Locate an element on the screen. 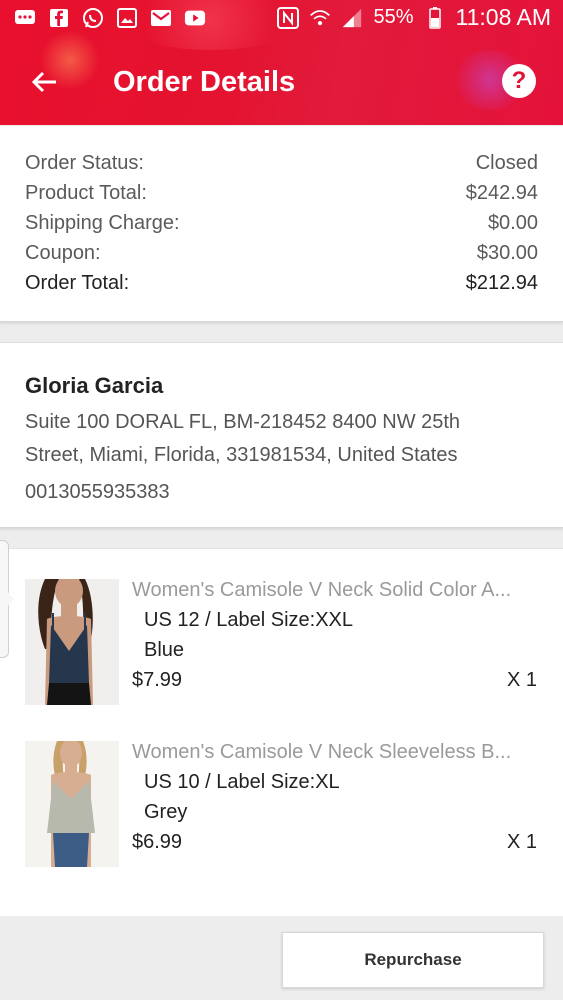  gmail-icon is located at coordinates (161, 18).